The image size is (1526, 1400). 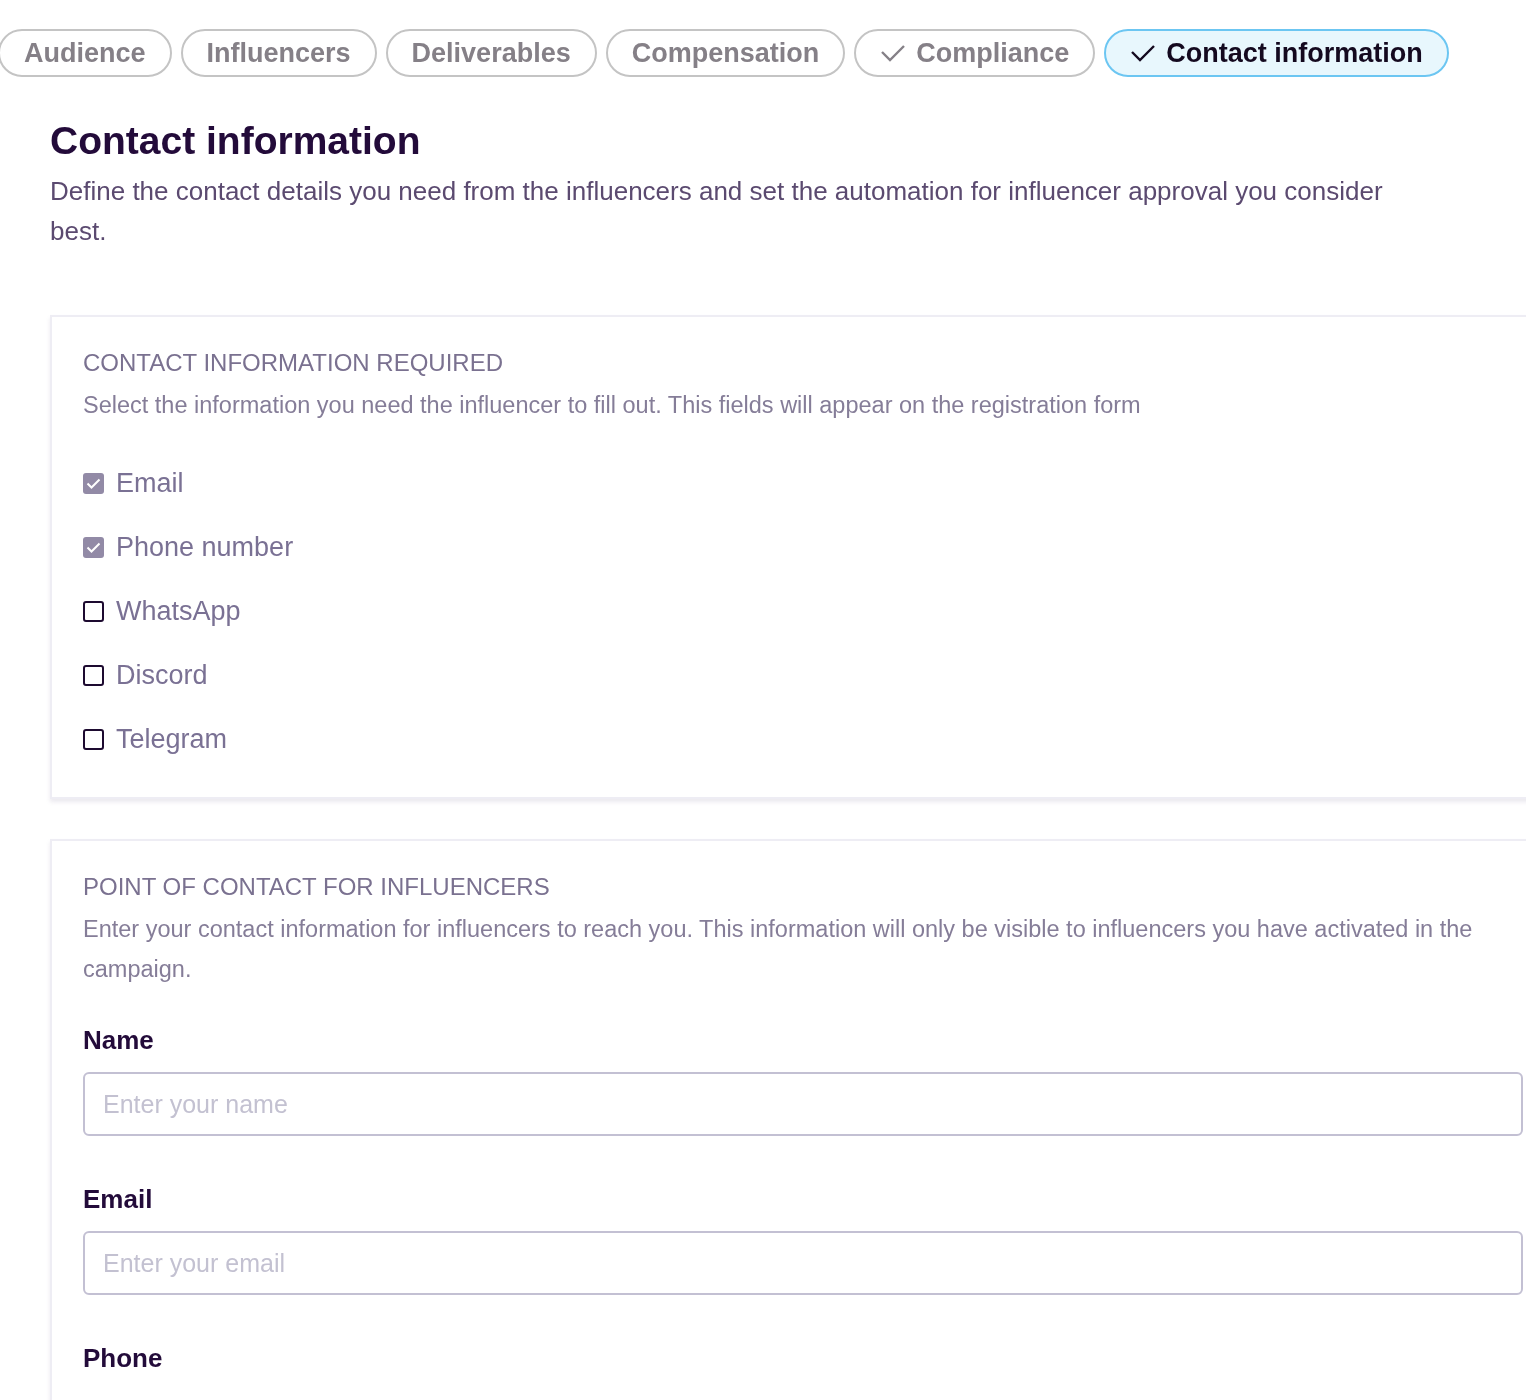 What do you see at coordinates (119, 1040) in the screenshot?
I see `field-label: Name` at bounding box center [119, 1040].